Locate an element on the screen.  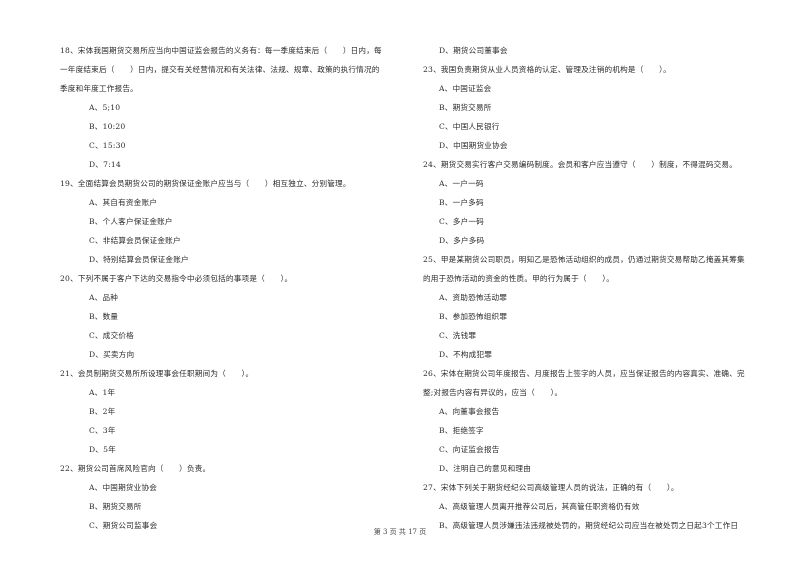
question-text-line: 21、会员制期货交易所所设理事会任职期间为（ ）。 is located at coordinates (157, 373).